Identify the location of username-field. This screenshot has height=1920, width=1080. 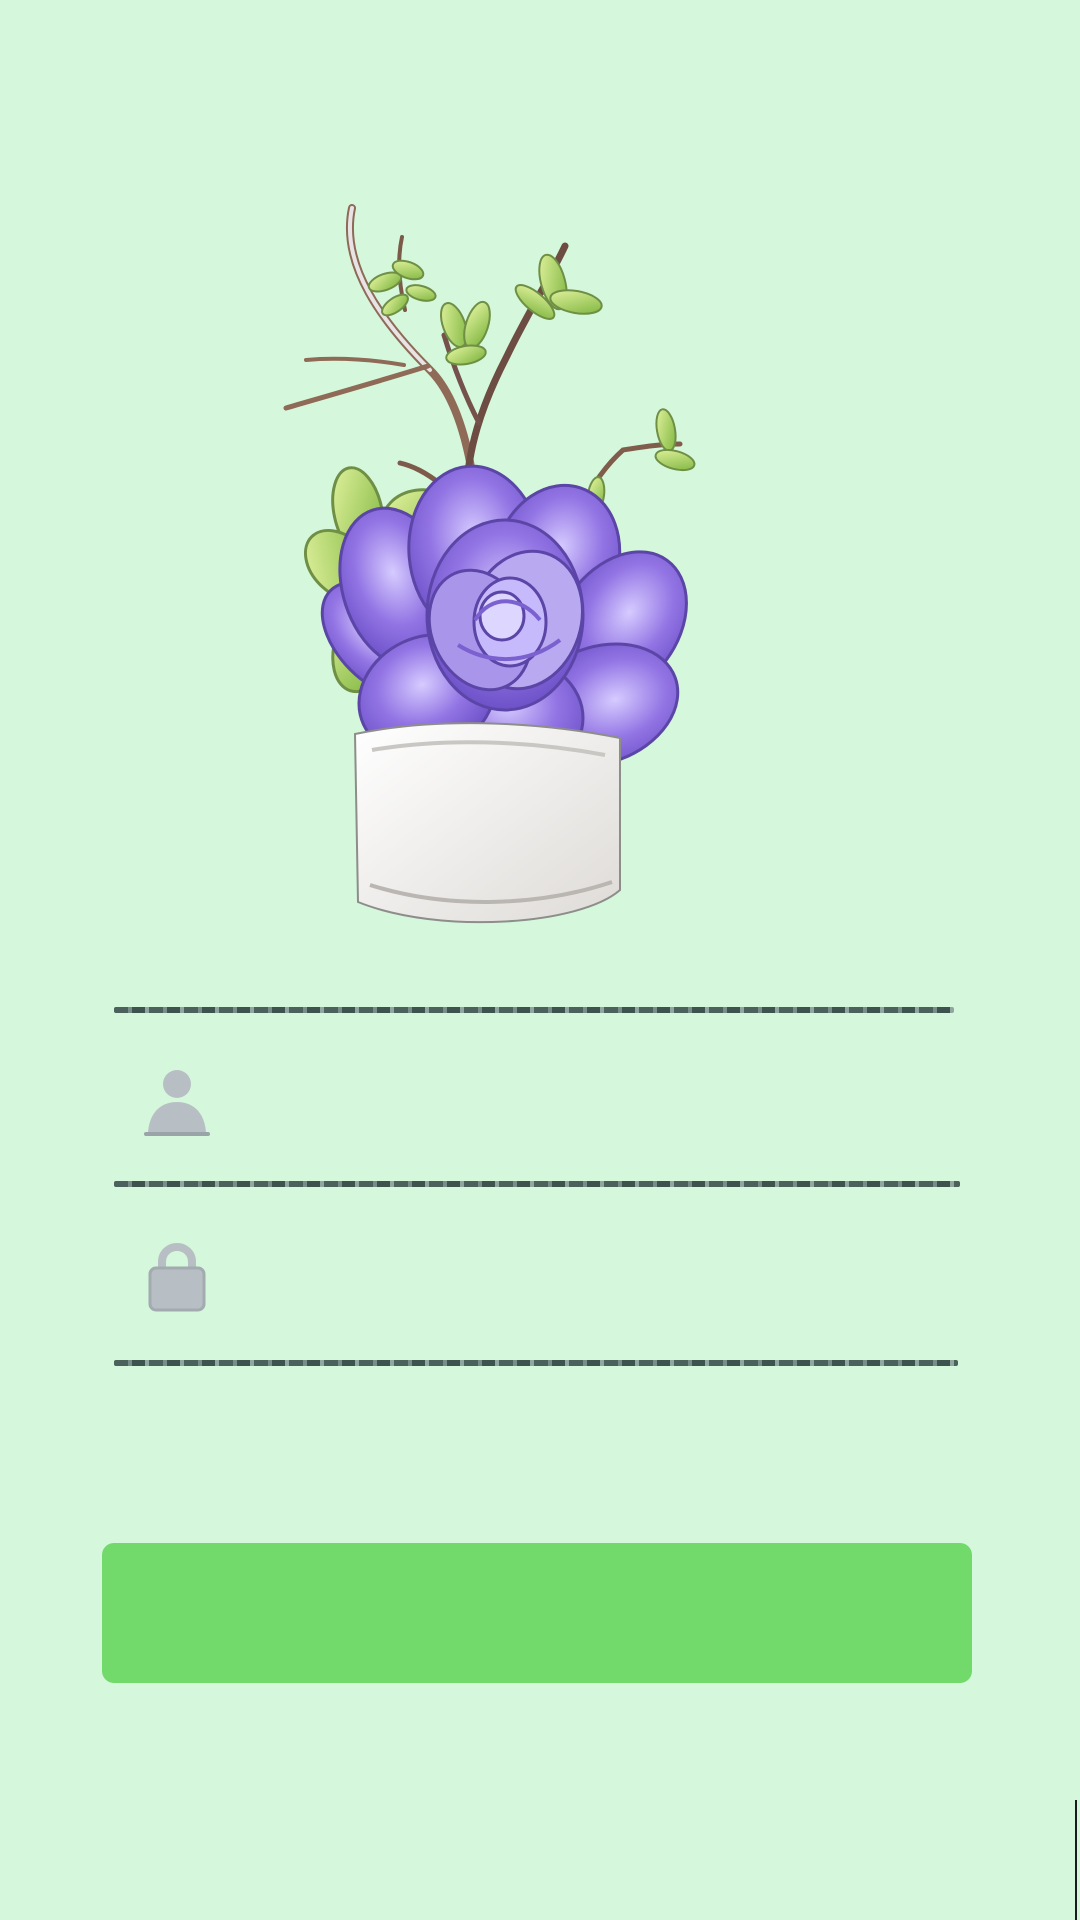
(537, 1095).